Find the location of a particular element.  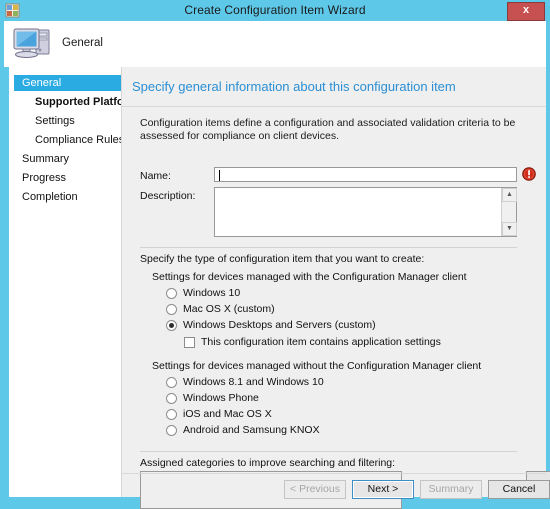

close-button: x is located at coordinates (526, 11).